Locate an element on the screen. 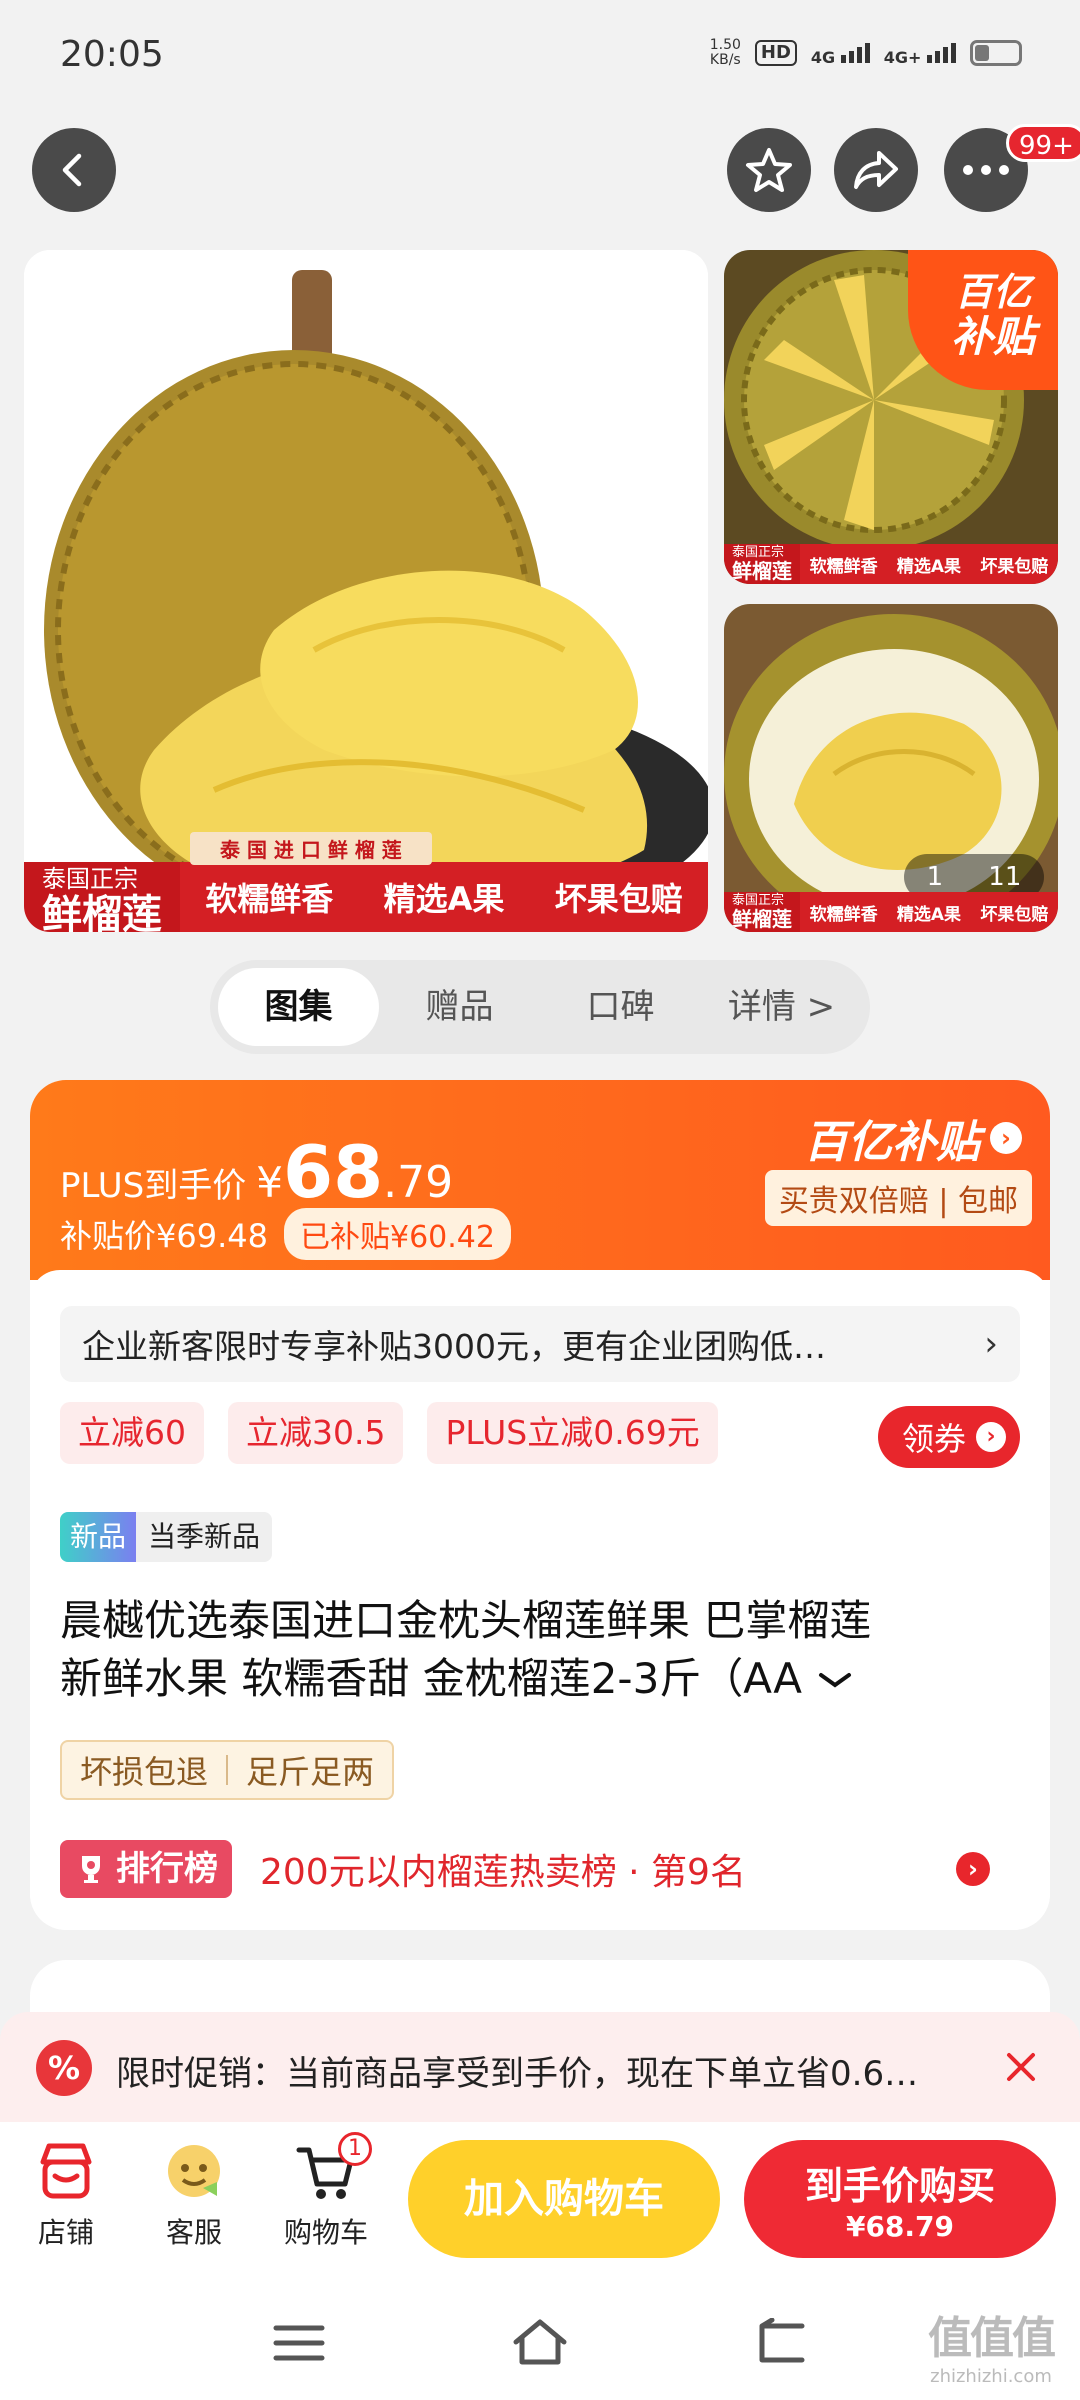 The width and height of the screenshot is (1080, 2400). thumb2-banner: 泰国正宗 鲜榴莲 软糯鲜香 精选A果 坏果包赔 is located at coordinates (891, 912).